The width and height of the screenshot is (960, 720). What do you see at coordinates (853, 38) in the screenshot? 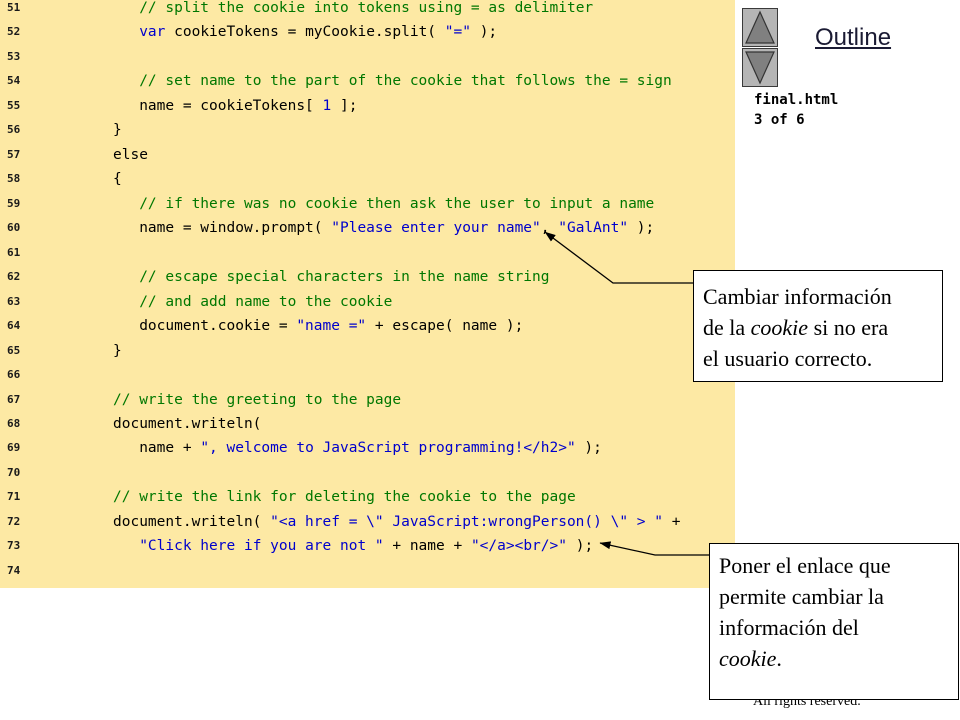
I see `outline-link: Outline` at bounding box center [853, 38].